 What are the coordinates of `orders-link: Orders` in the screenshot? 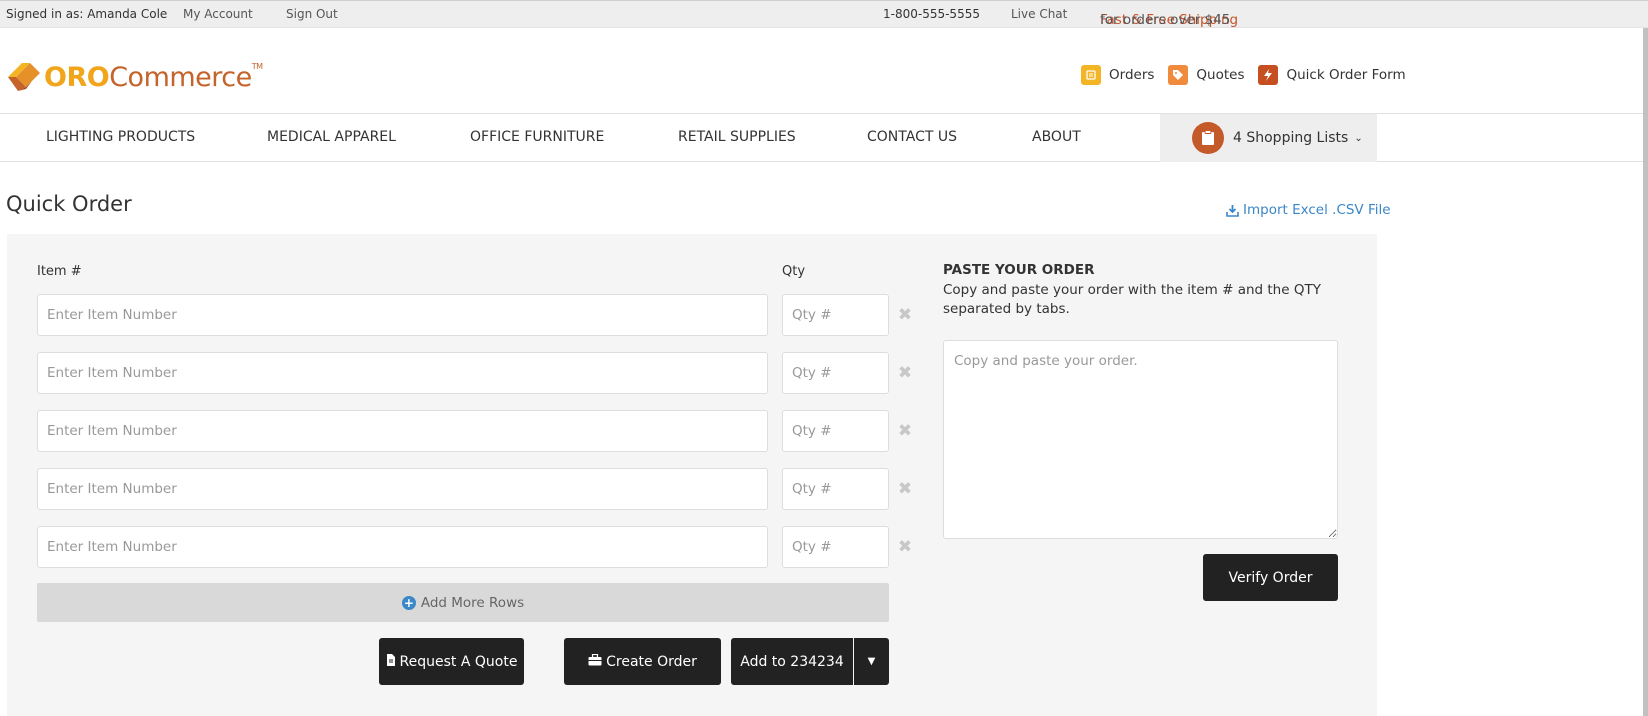 It's located at (1117, 75).